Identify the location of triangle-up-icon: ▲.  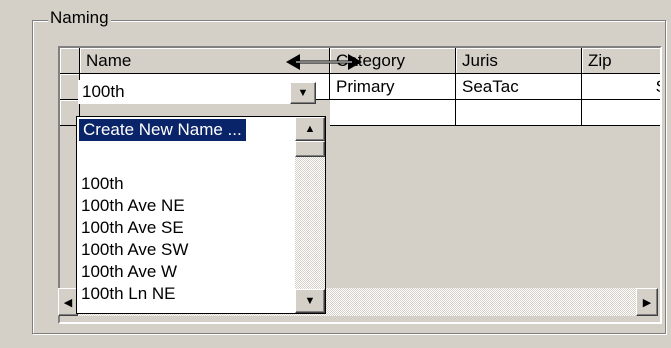
(310, 129).